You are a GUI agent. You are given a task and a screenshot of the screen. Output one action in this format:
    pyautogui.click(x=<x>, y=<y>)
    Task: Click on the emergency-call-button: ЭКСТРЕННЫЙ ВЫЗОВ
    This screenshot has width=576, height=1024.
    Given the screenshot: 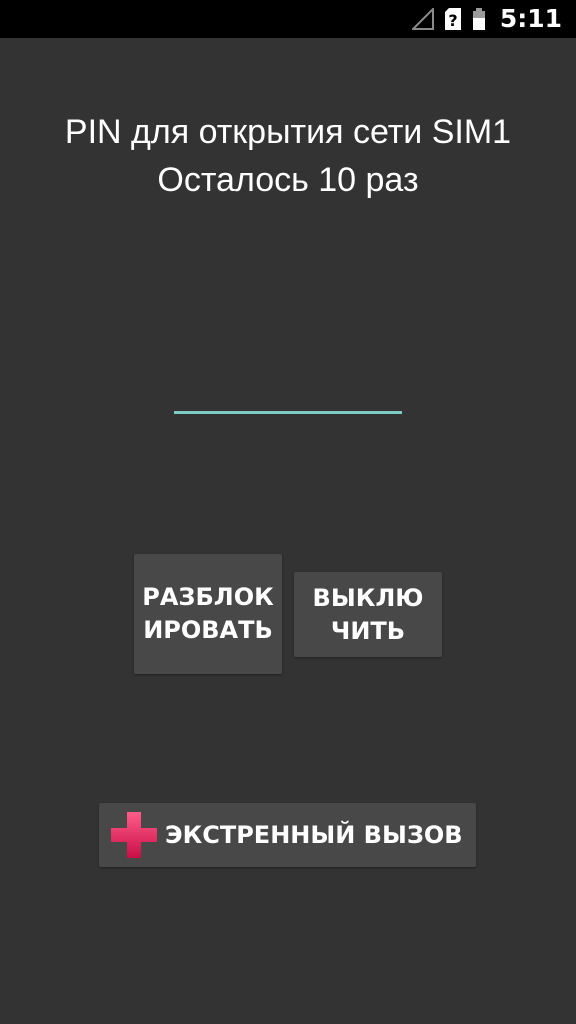 What is the action you would take?
    pyautogui.click(x=287, y=835)
    